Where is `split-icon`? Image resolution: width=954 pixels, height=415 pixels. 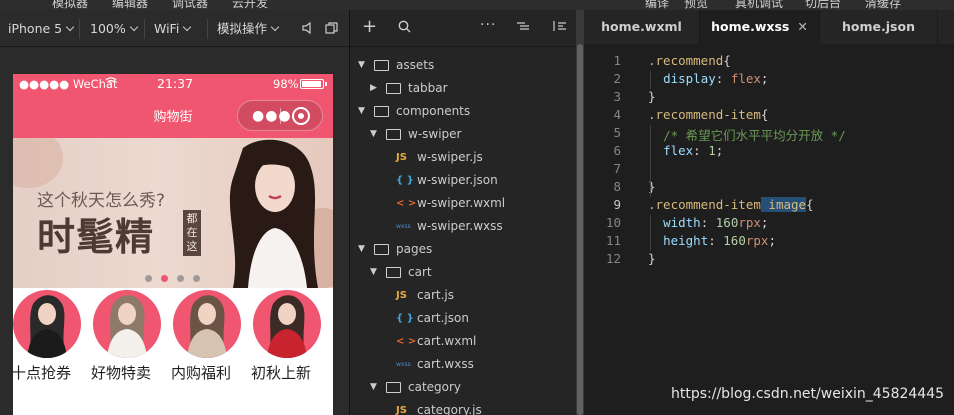
split-icon is located at coordinates (560, 28).